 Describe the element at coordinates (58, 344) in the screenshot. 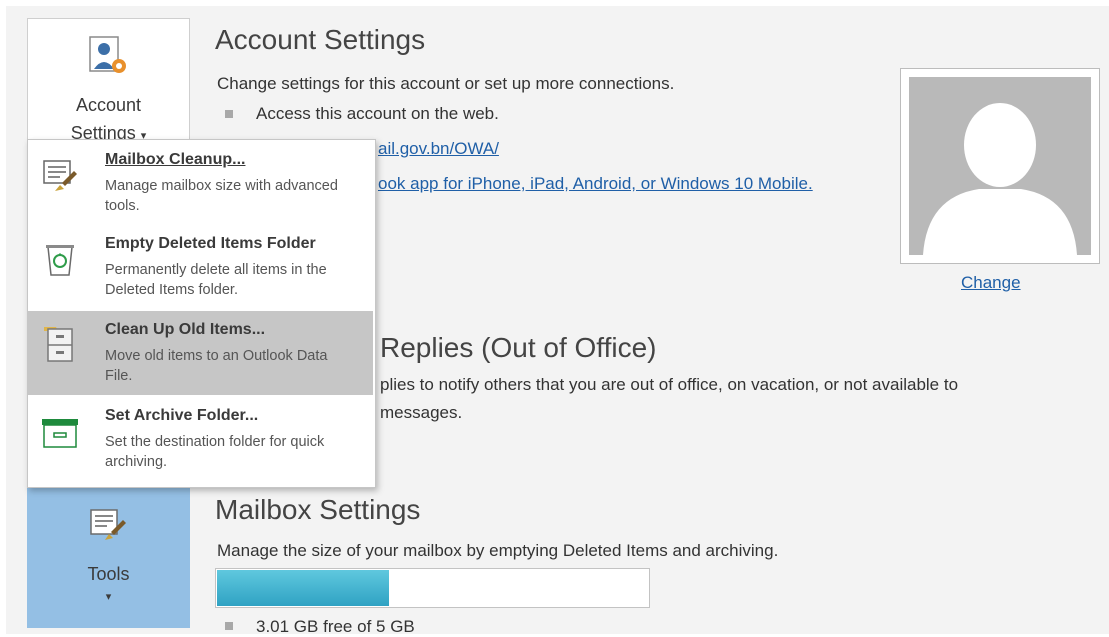

I see `file-cabinet-icon` at that location.